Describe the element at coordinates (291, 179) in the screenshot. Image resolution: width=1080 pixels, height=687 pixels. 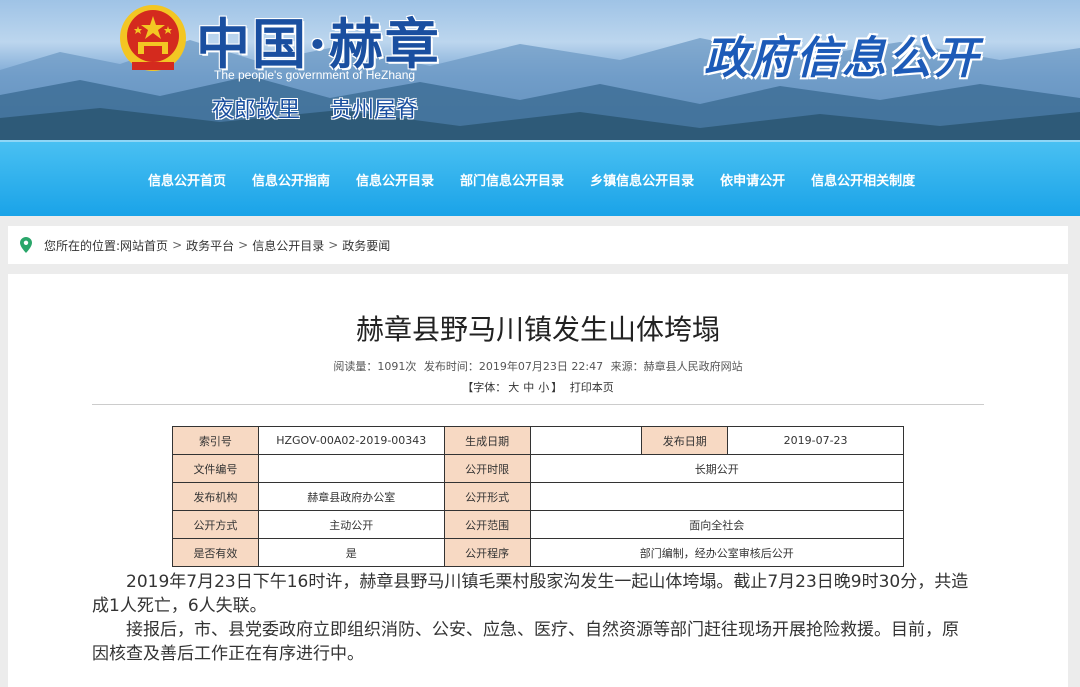
I see `nav-item-guide: 信息公开指南` at that location.